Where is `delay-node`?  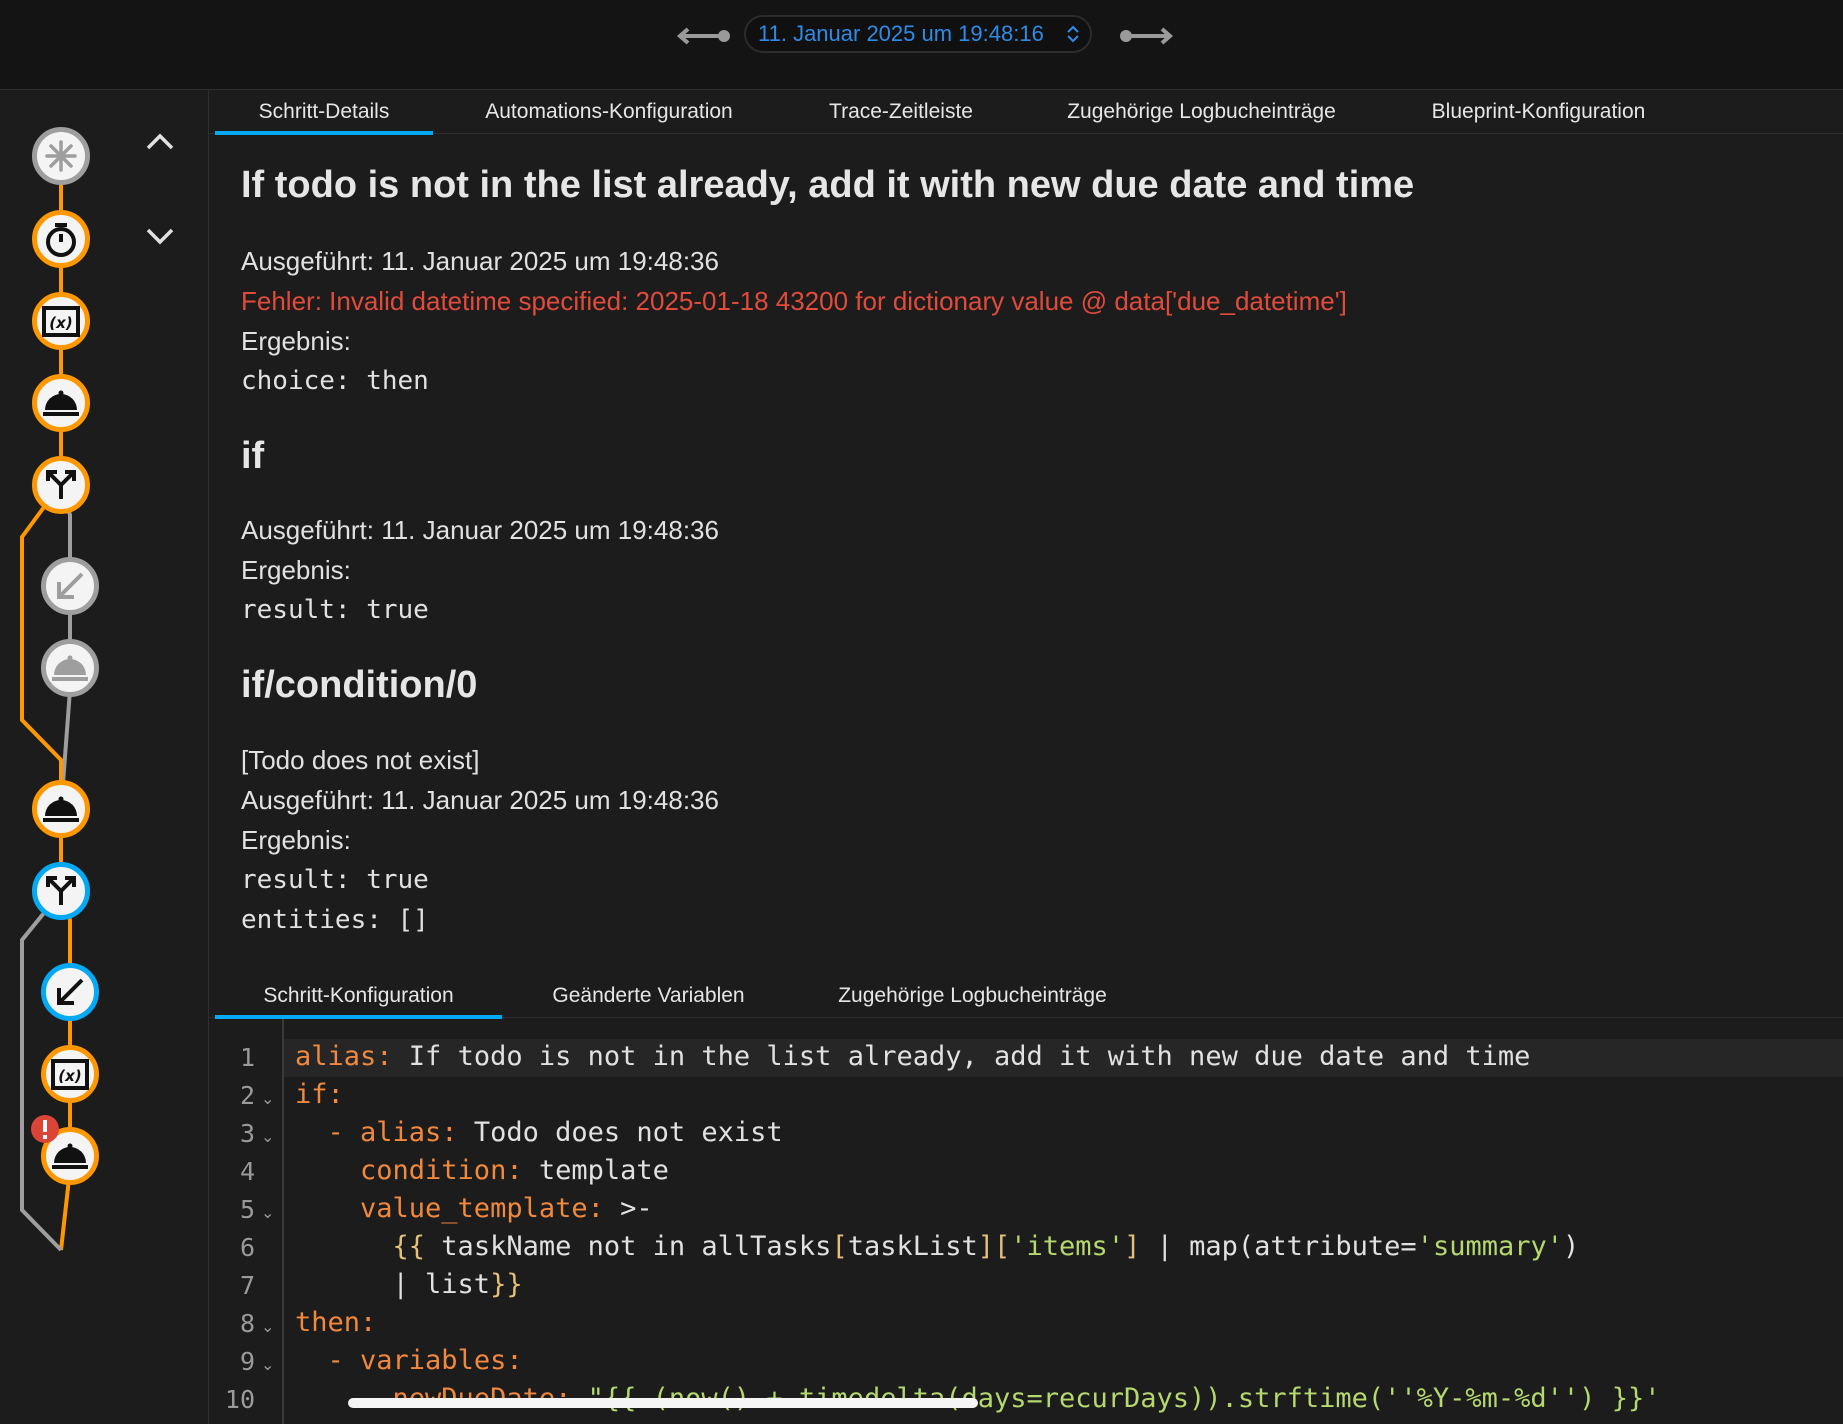 delay-node is located at coordinates (61, 239).